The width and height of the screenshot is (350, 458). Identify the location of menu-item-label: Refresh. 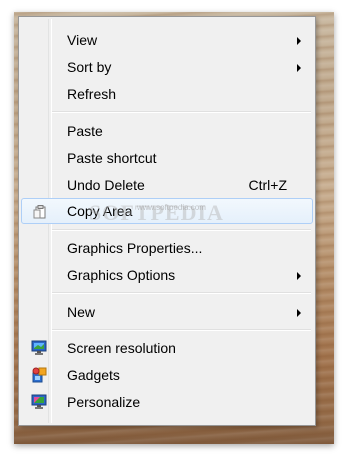
(92, 94).